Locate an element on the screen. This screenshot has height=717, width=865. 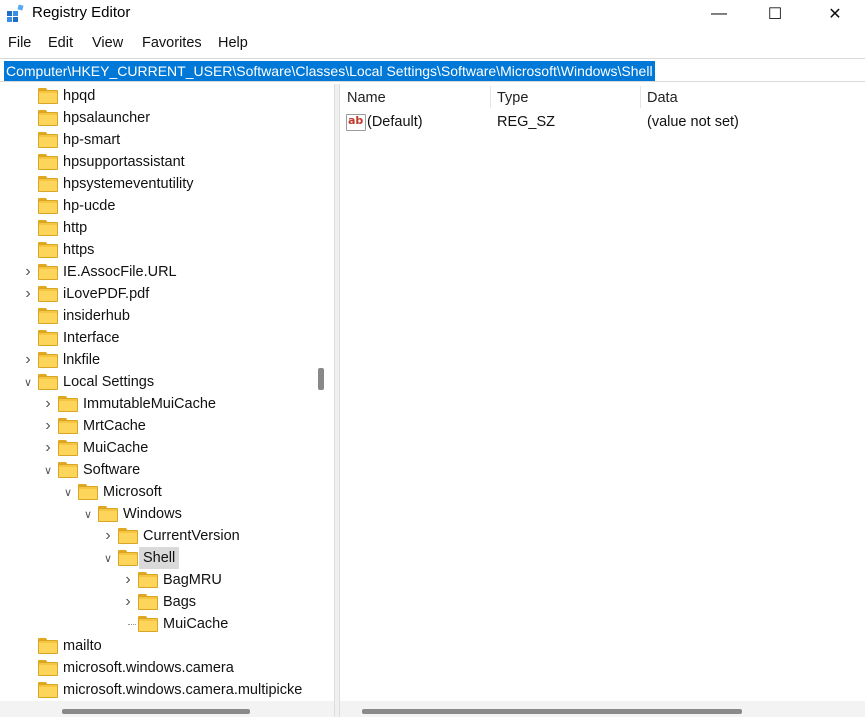
tree-item-label: microsoft.windows.camera.multipicke is located at coordinates (182, 690).